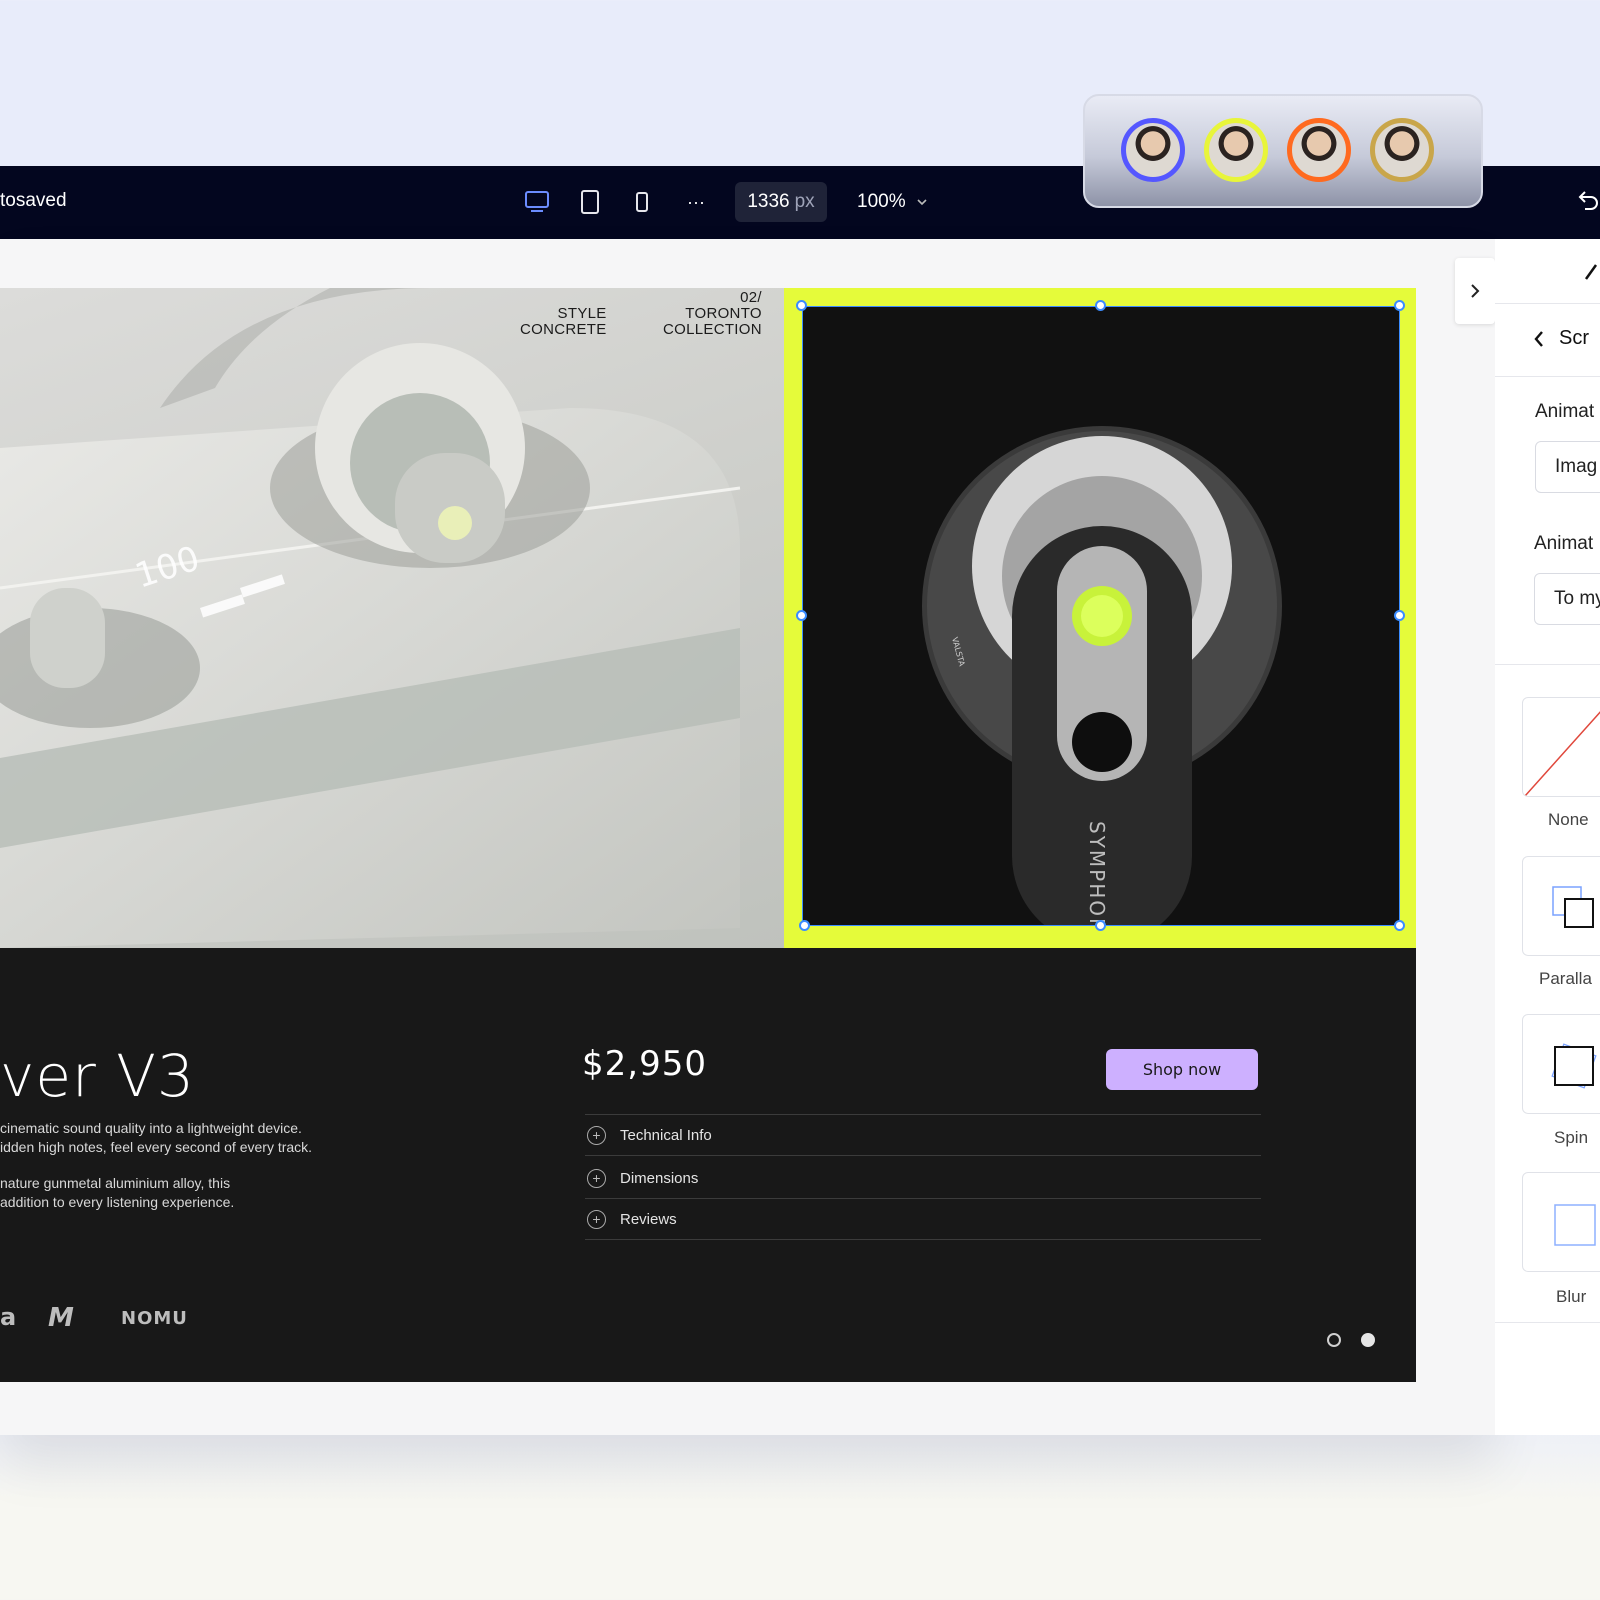 Image resolution: width=1600 pixels, height=1600 pixels. Describe the element at coordinates (696, 202) in the screenshot. I see `more-options-icon: ···` at that location.